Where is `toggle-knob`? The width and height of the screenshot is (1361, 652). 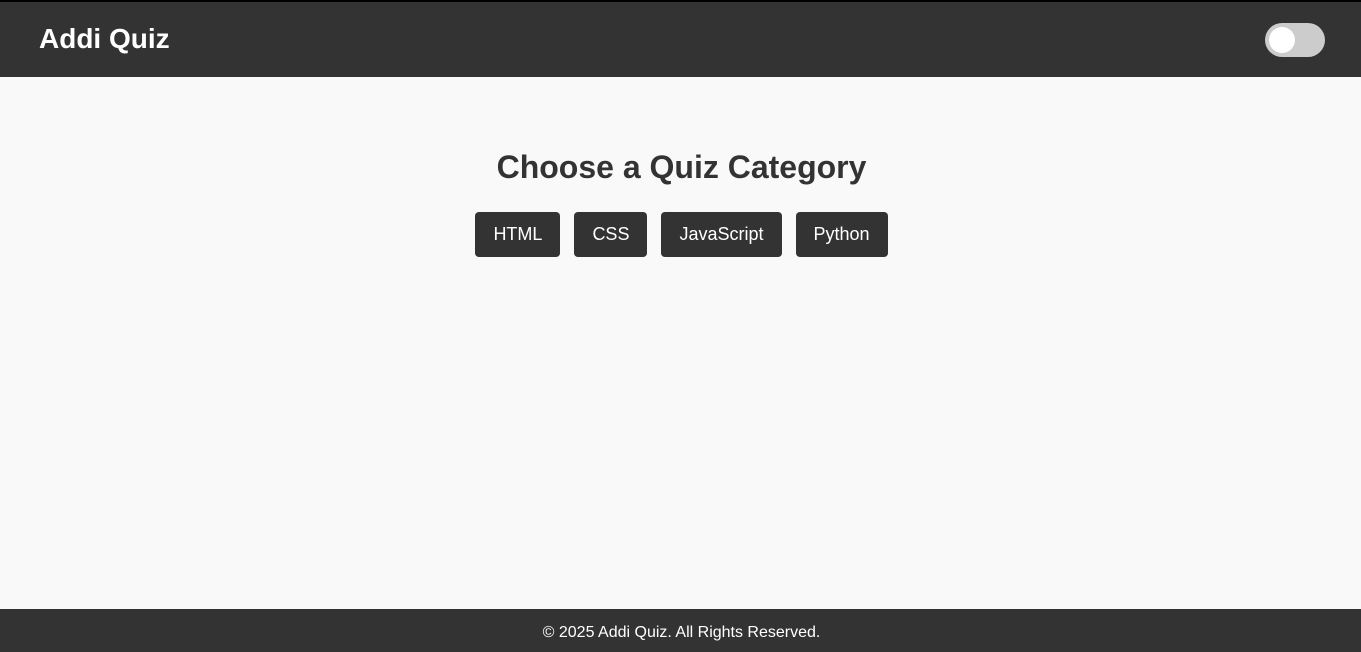 toggle-knob is located at coordinates (1282, 40).